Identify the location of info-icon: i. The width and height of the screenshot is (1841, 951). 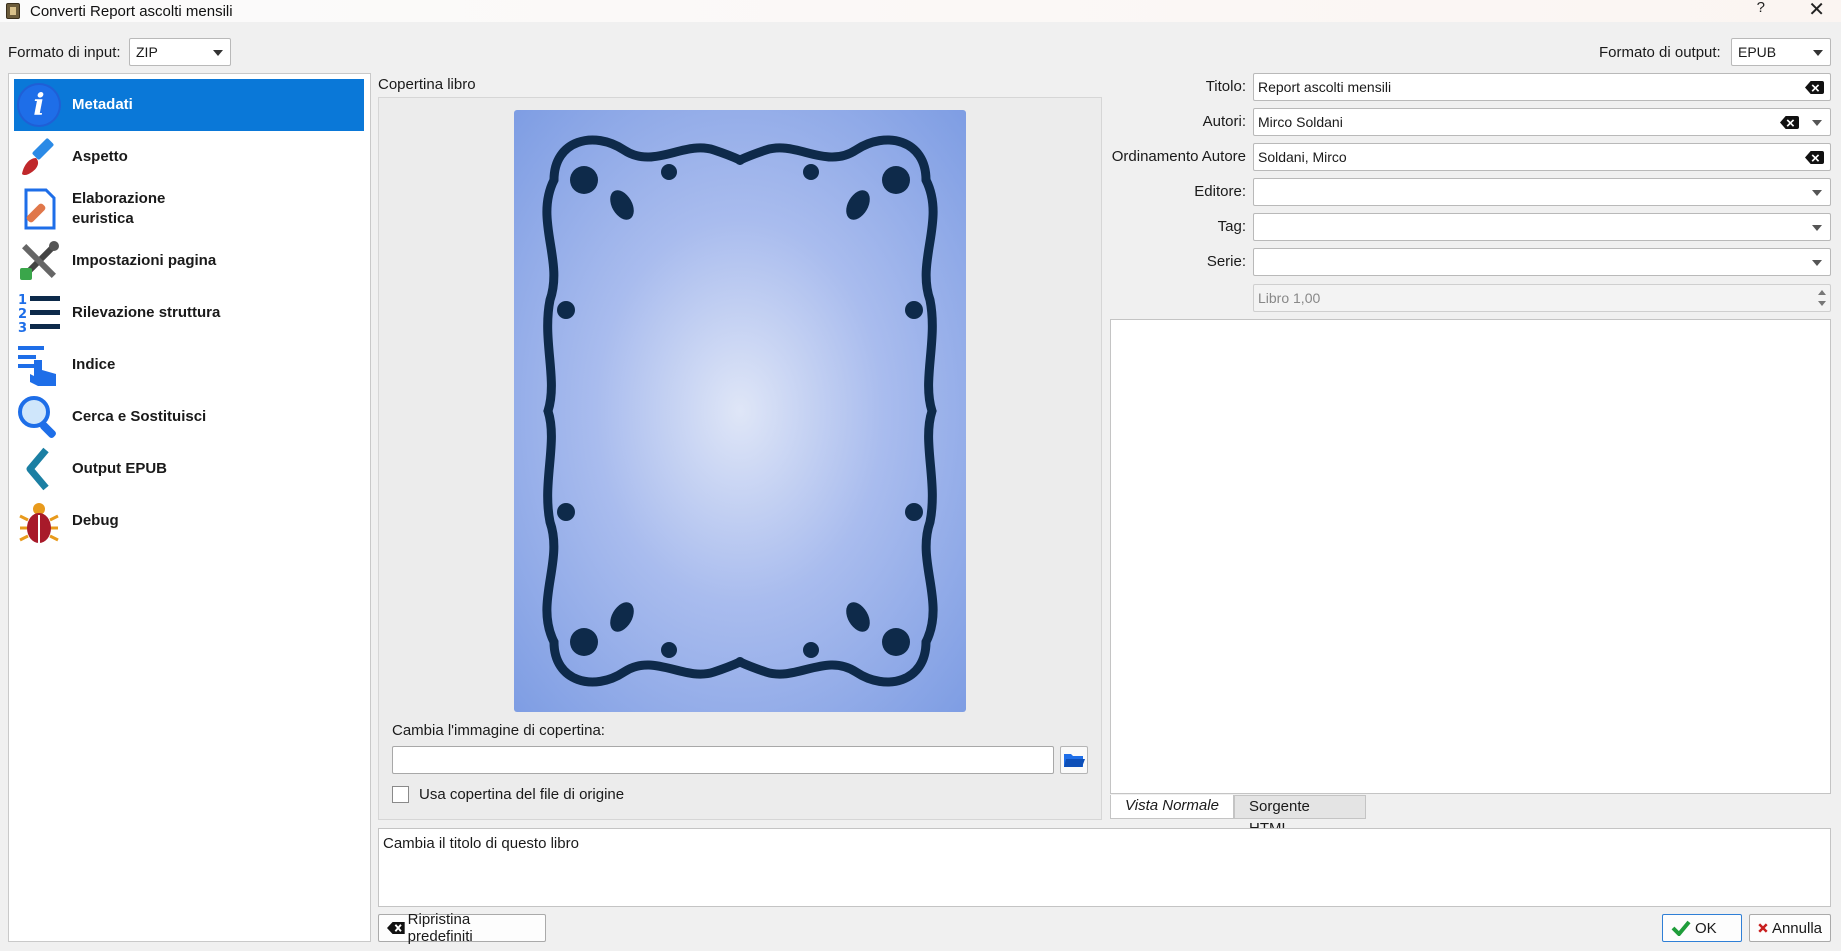
(39, 105).